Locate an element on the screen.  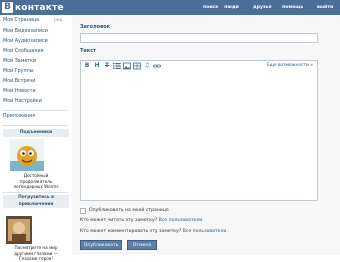
nav-friends: друзья is located at coordinates (262, 7).